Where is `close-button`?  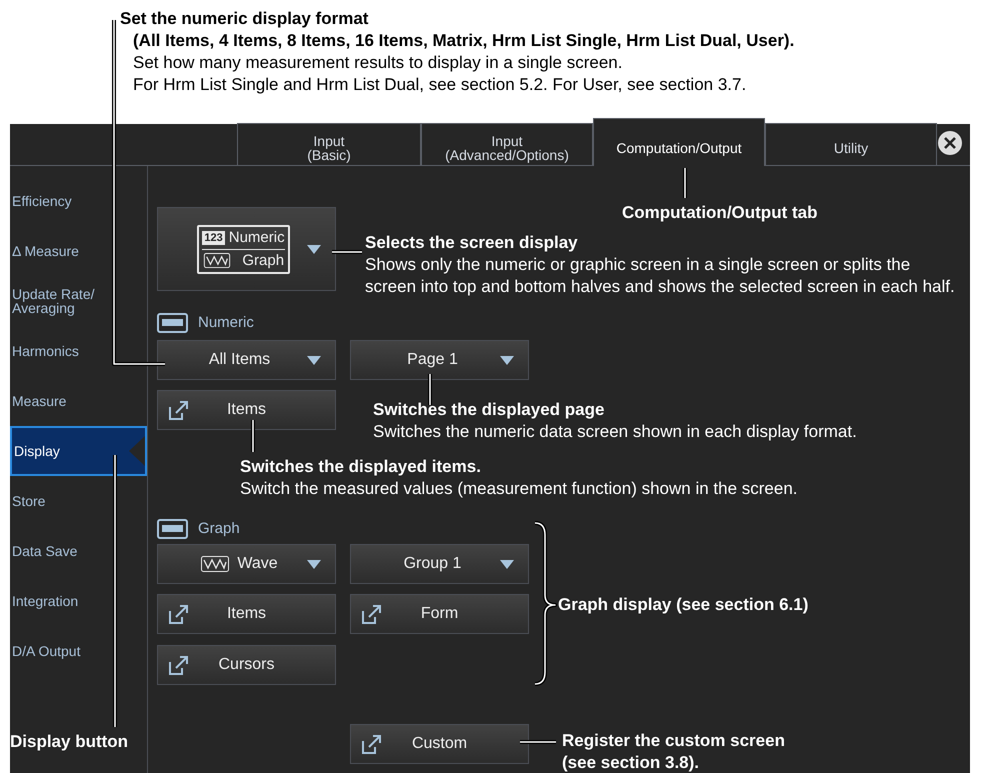 close-button is located at coordinates (950, 143).